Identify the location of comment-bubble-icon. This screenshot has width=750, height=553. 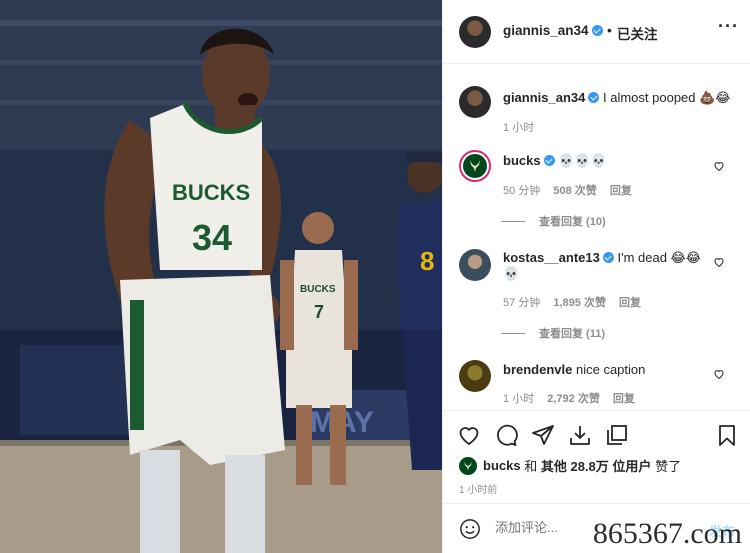
(506, 435).